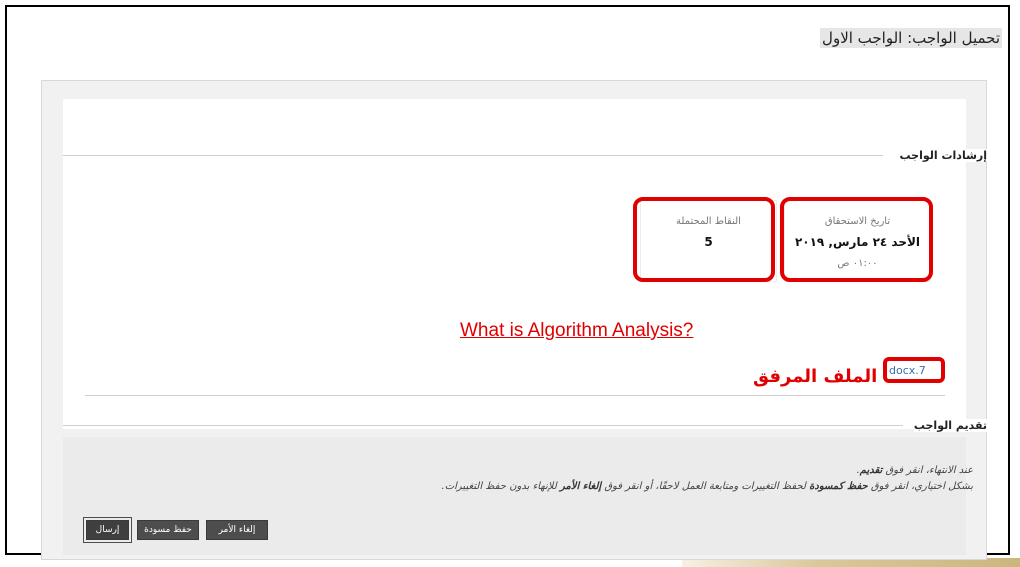  What do you see at coordinates (576, 331) in the screenshot?
I see `annotation-link: What is Algorithm Analysis?` at bounding box center [576, 331].